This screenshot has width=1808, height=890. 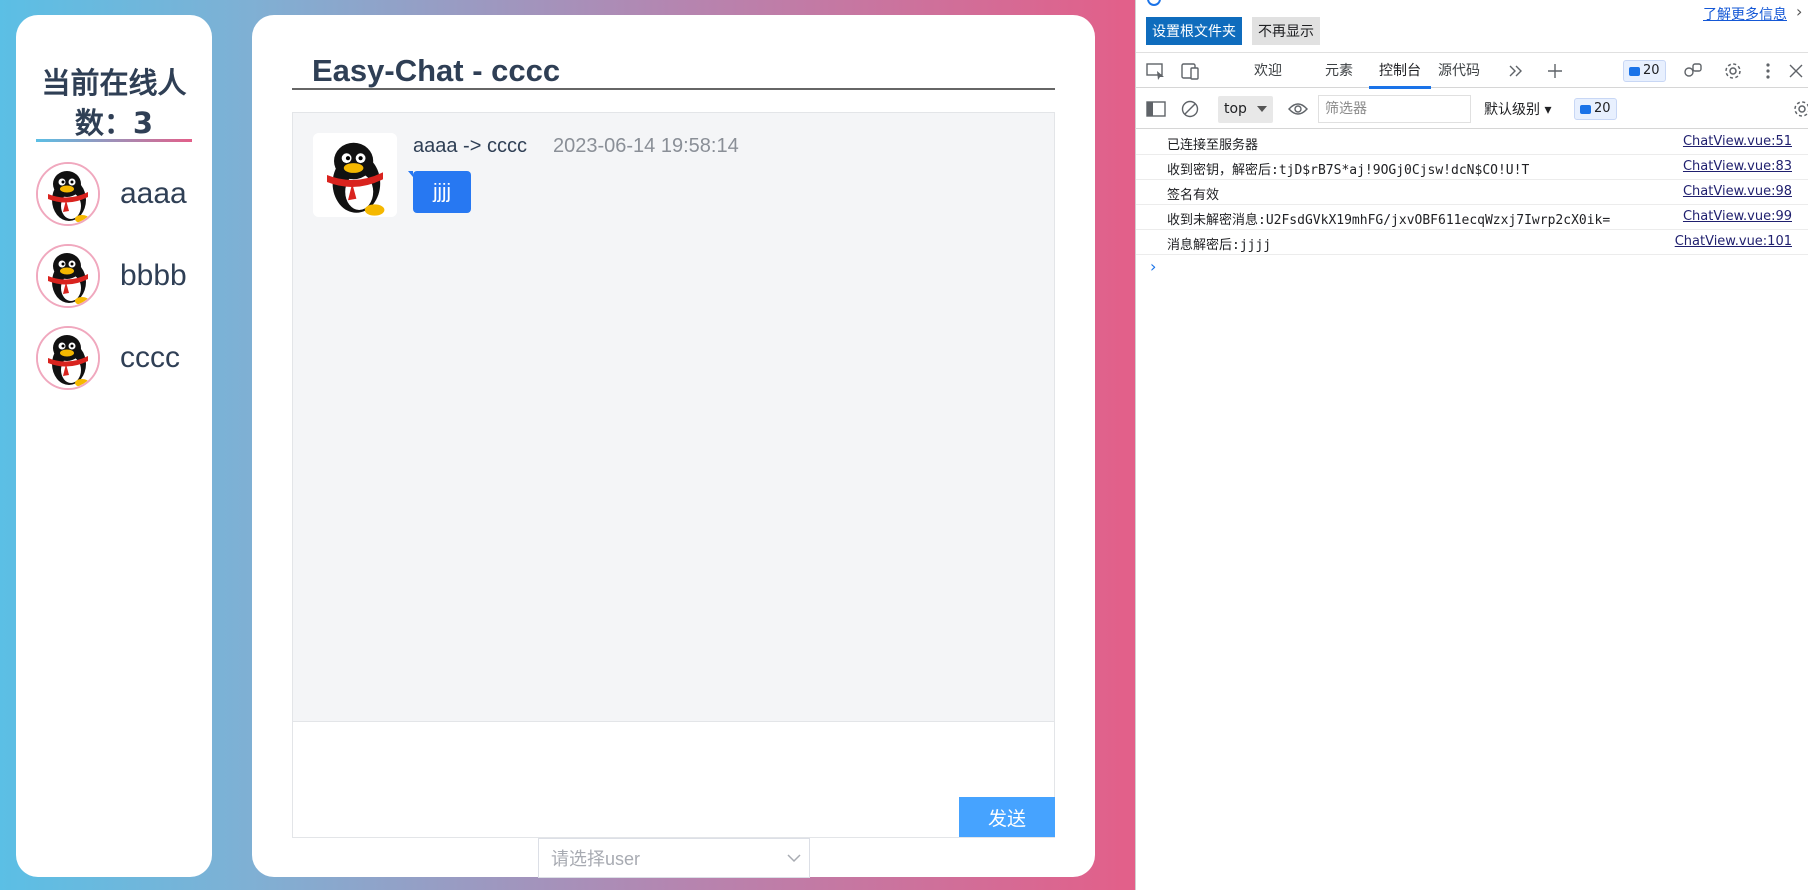 What do you see at coordinates (646, 146) in the screenshot?
I see `message-timestamp: 2023-06-14 19:58:14` at bounding box center [646, 146].